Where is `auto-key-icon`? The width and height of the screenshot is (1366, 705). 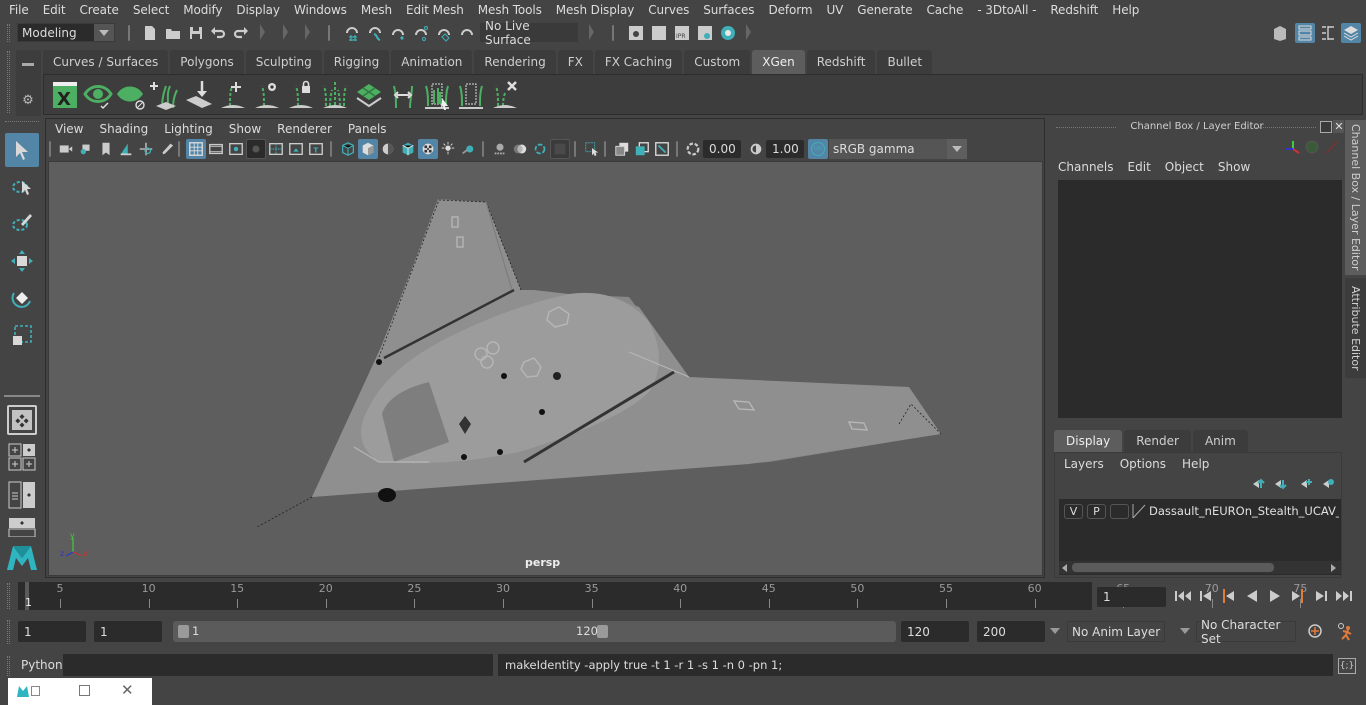
auto-key-icon is located at coordinates (1315, 631).